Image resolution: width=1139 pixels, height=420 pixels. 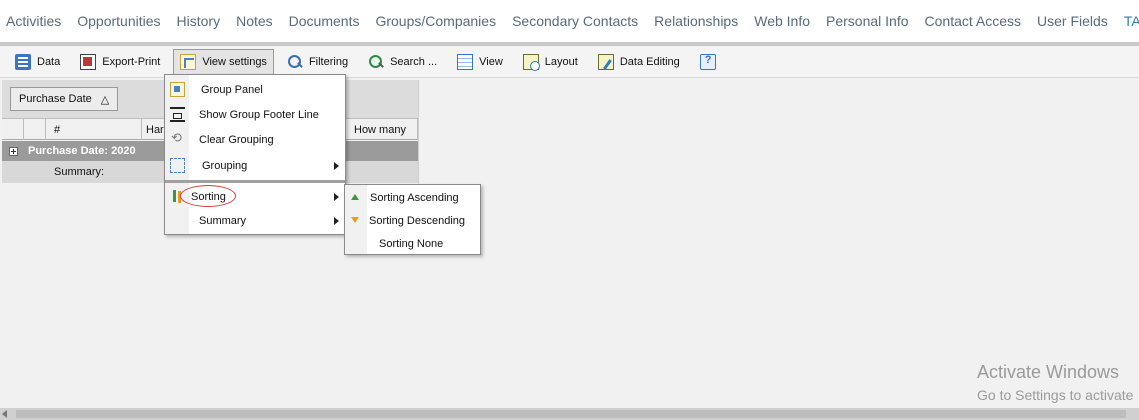 What do you see at coordinates (295, 62) in the screenshot?
I see `filter-magnifier-icon` at bounding box center [295, 62].